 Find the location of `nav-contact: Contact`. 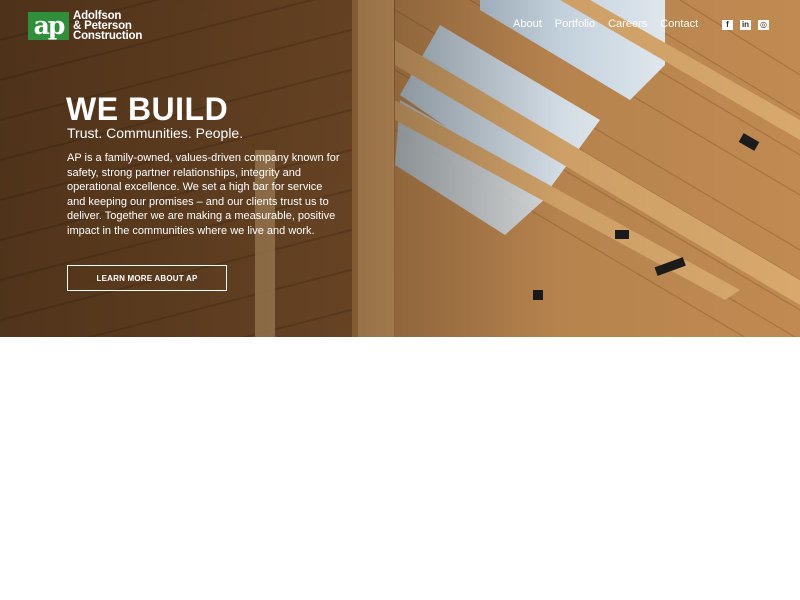

nav-contact: Contact is located at coordinates (679, 24).